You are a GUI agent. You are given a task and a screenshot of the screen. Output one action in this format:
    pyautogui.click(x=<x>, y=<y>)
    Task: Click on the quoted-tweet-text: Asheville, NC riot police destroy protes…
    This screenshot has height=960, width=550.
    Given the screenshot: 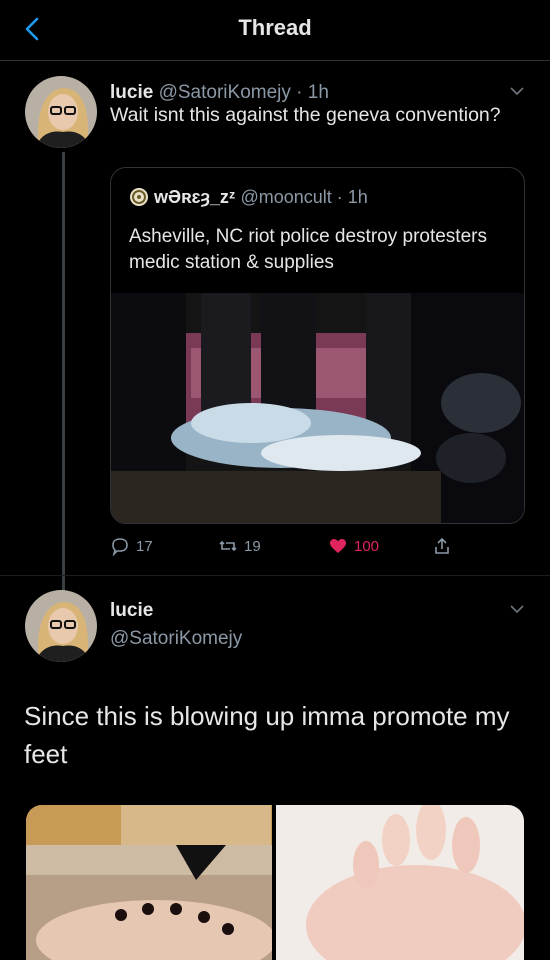 What is the action you would take?
    pyautogui.click(x=308, y=249)
    